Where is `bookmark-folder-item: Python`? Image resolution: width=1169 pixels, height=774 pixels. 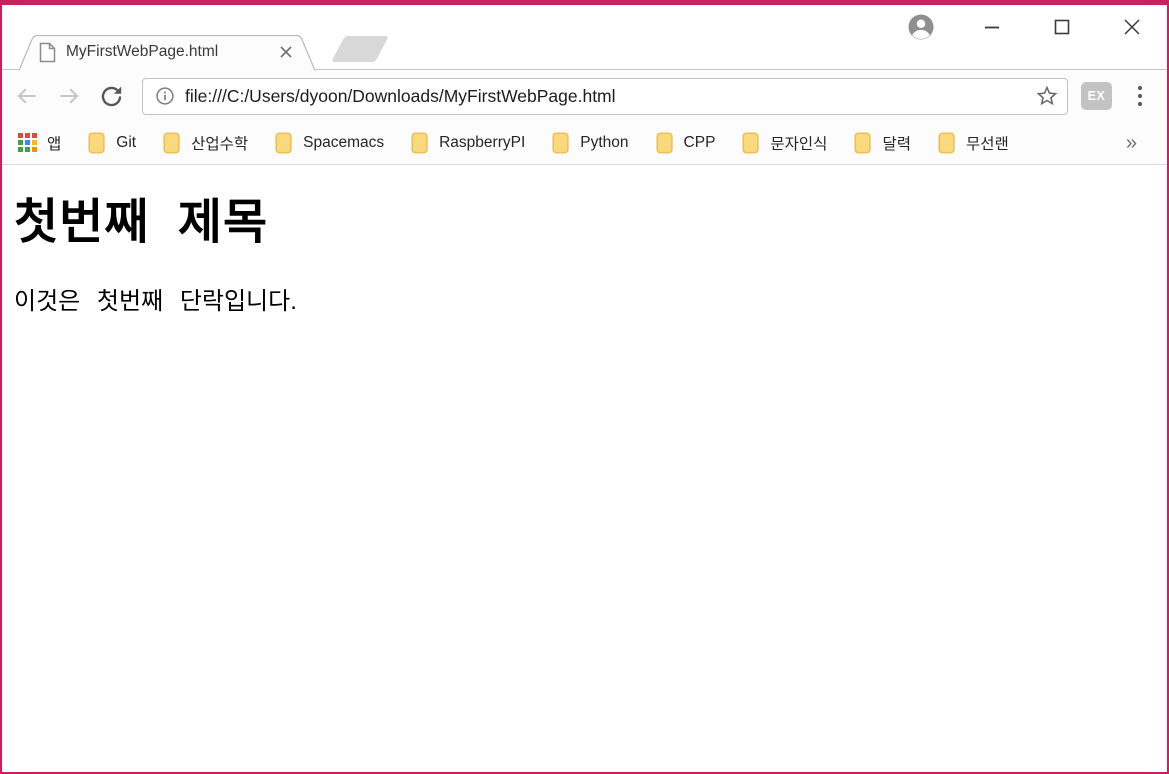
bookmark-folder-item: Python is located at coordinates (590, 143).